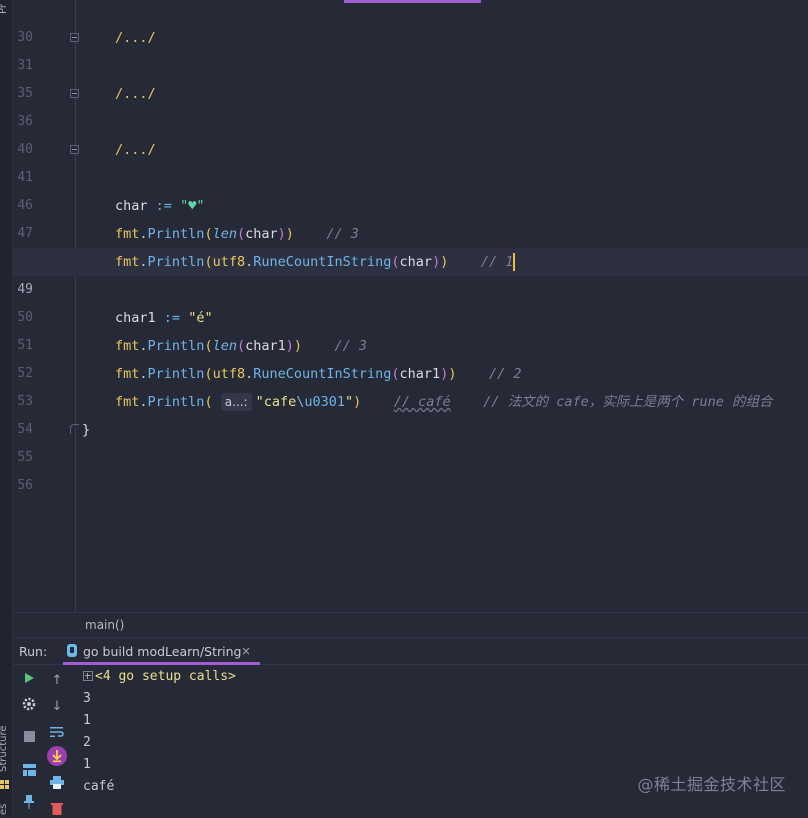 The image size is (808, 818). What do you see at coordinates (410, 300) in the screenshot?
I see `code-line-50: 50` at bounding box center [410, 300].